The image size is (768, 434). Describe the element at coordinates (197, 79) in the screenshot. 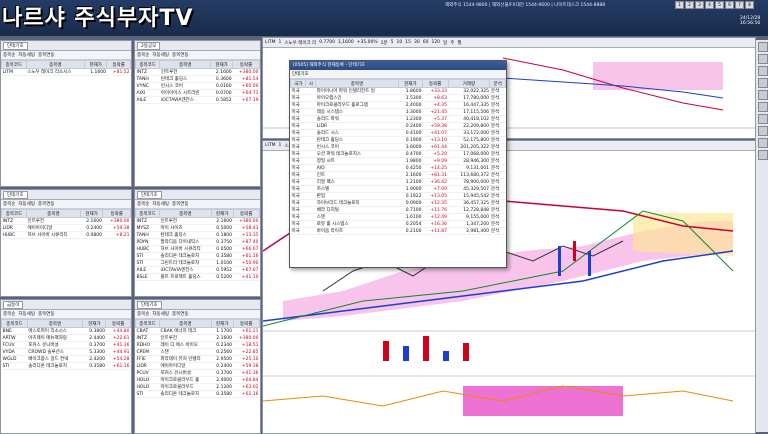

I see `table-row: TANH 탄테크 홀딩스 0.3600 +81.54` at that location.